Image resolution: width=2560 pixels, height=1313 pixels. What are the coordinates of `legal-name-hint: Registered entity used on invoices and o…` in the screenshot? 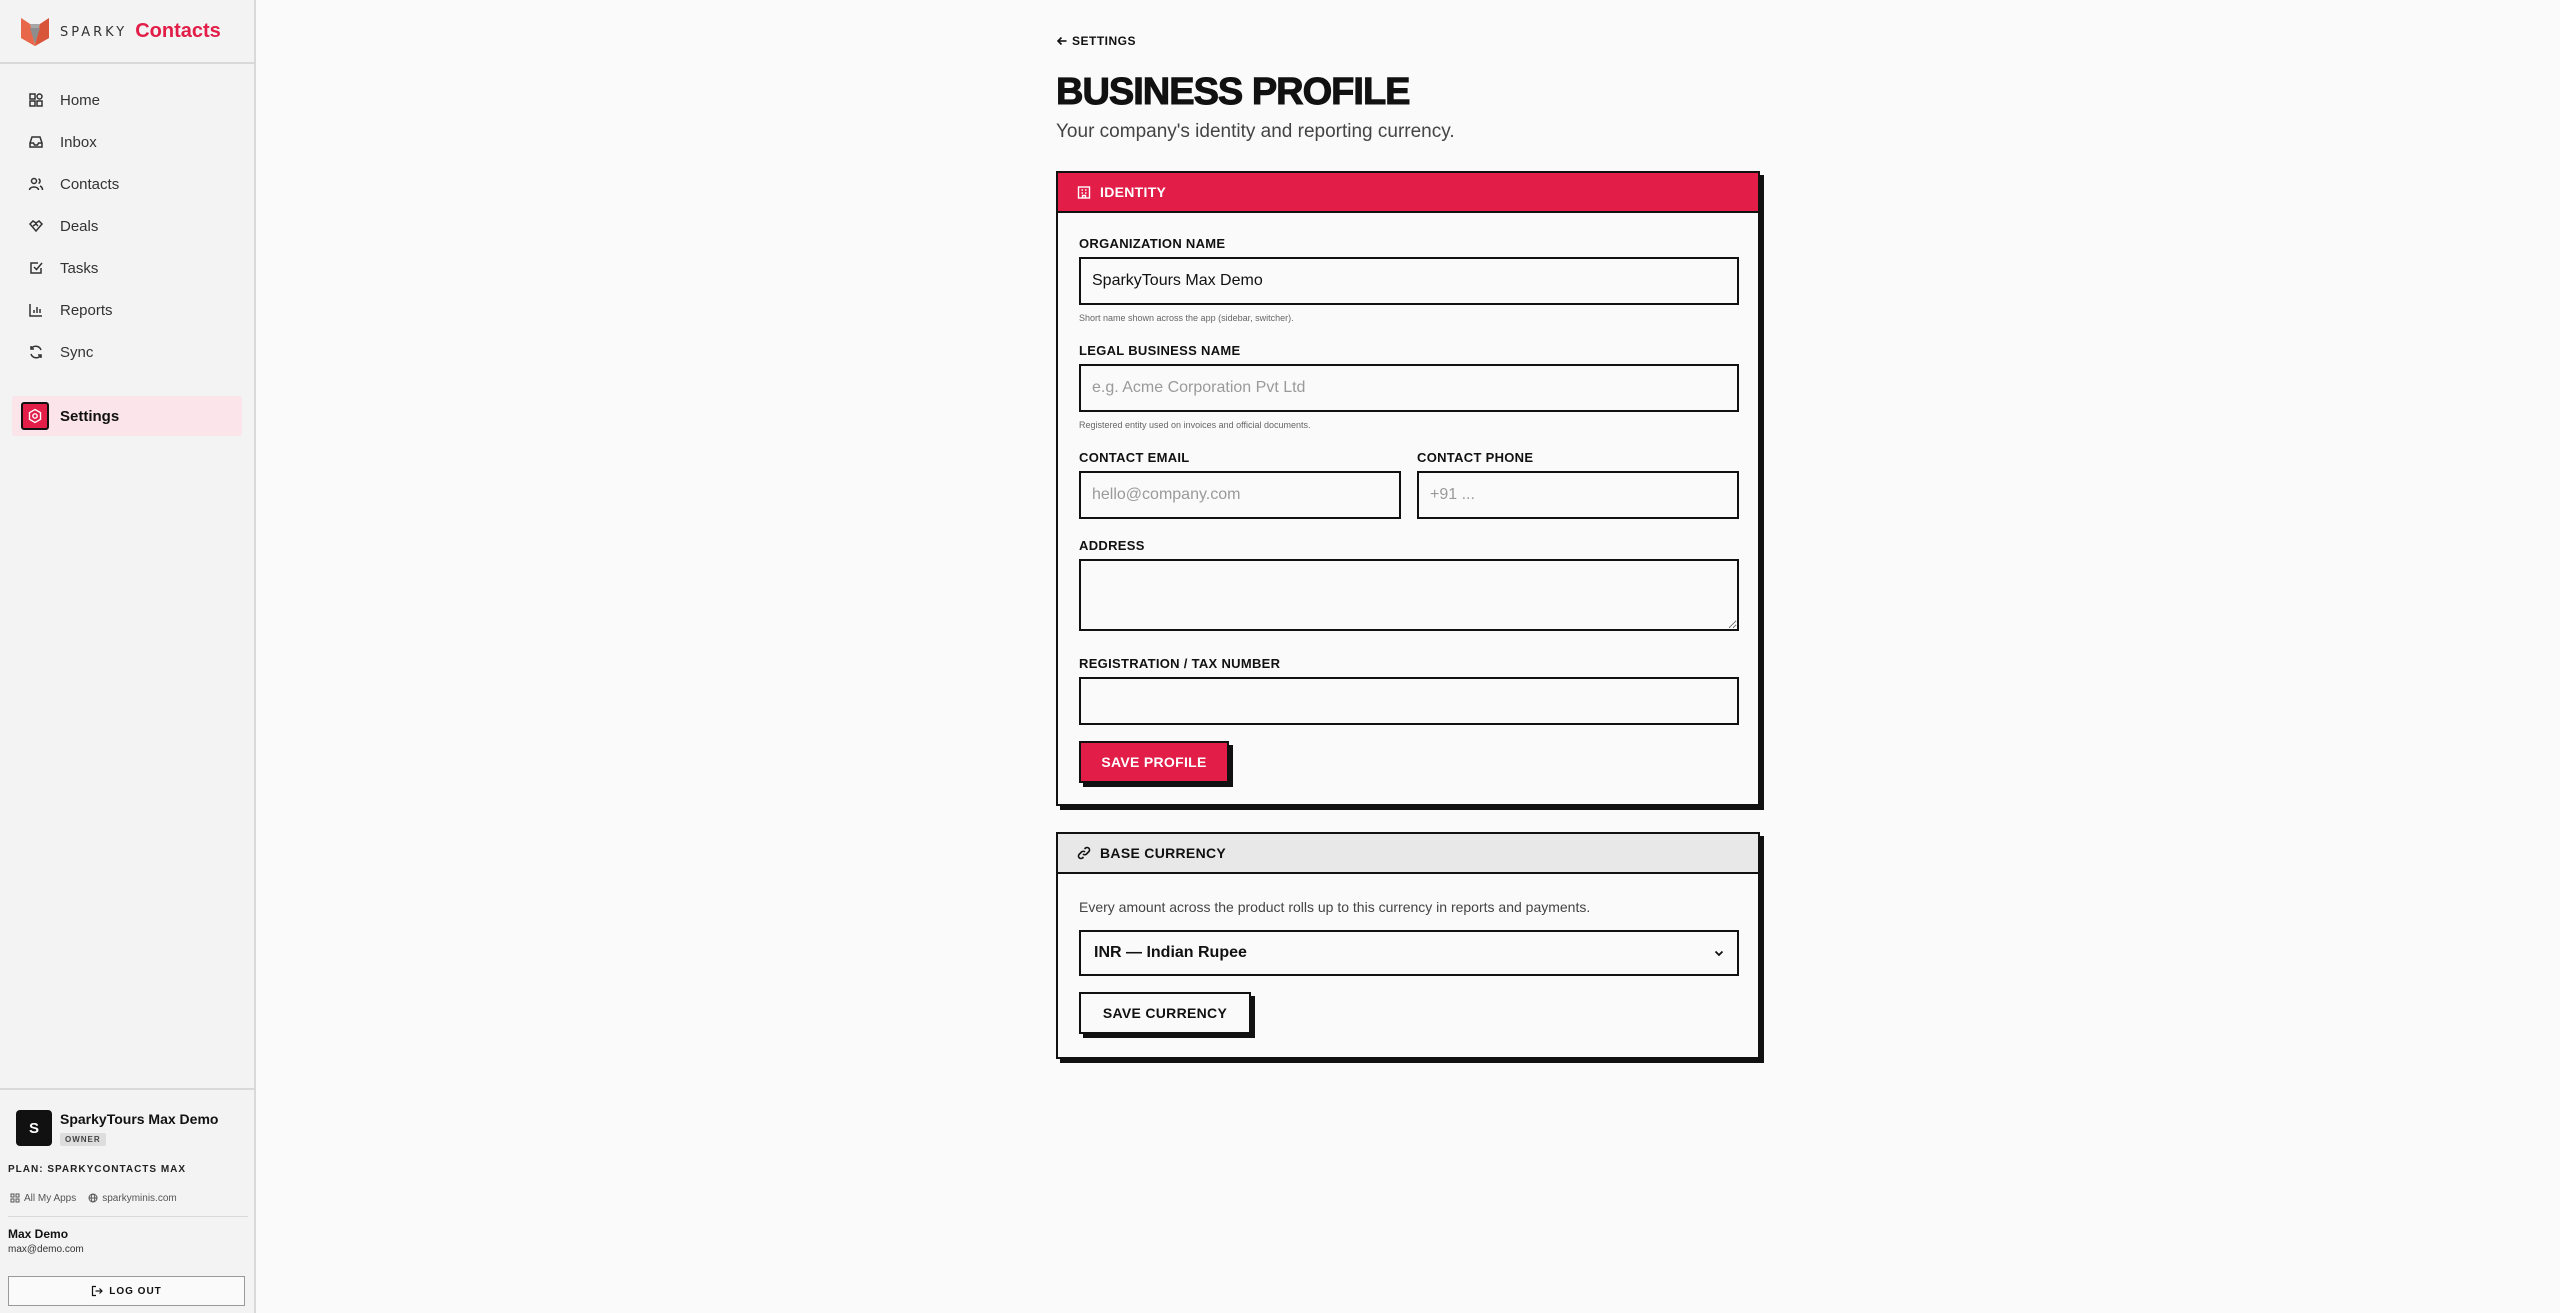 It's located at (1195, 425).